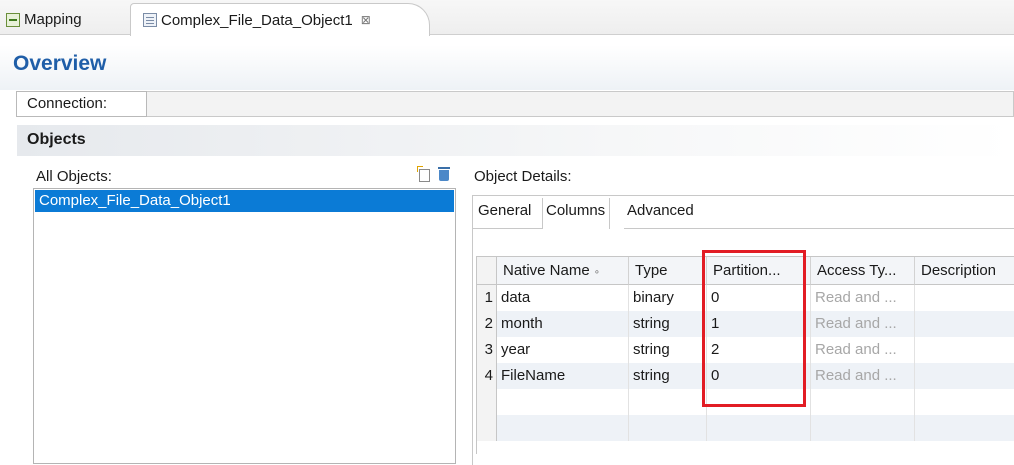 This screenshot has height=465, width=1014. What do you see at coordinates (668, 298) in the screenshot?
I see `type-cell: binary` at bounding box center [668, 298].